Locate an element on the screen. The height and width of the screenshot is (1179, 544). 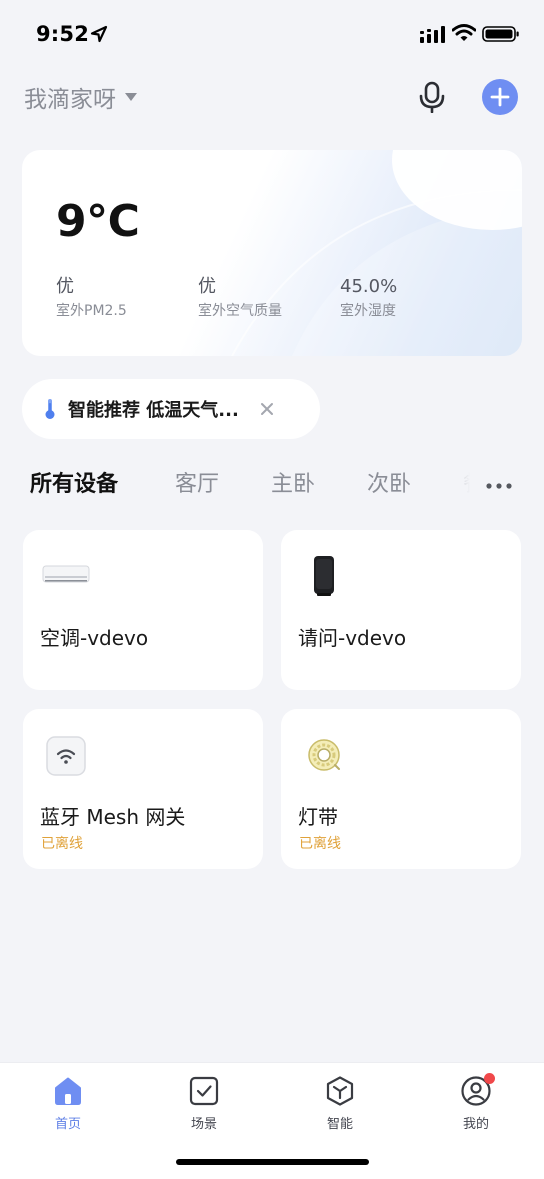
metric-air-quality: 优 室外空气质量 is located at coordinates (240, 299).